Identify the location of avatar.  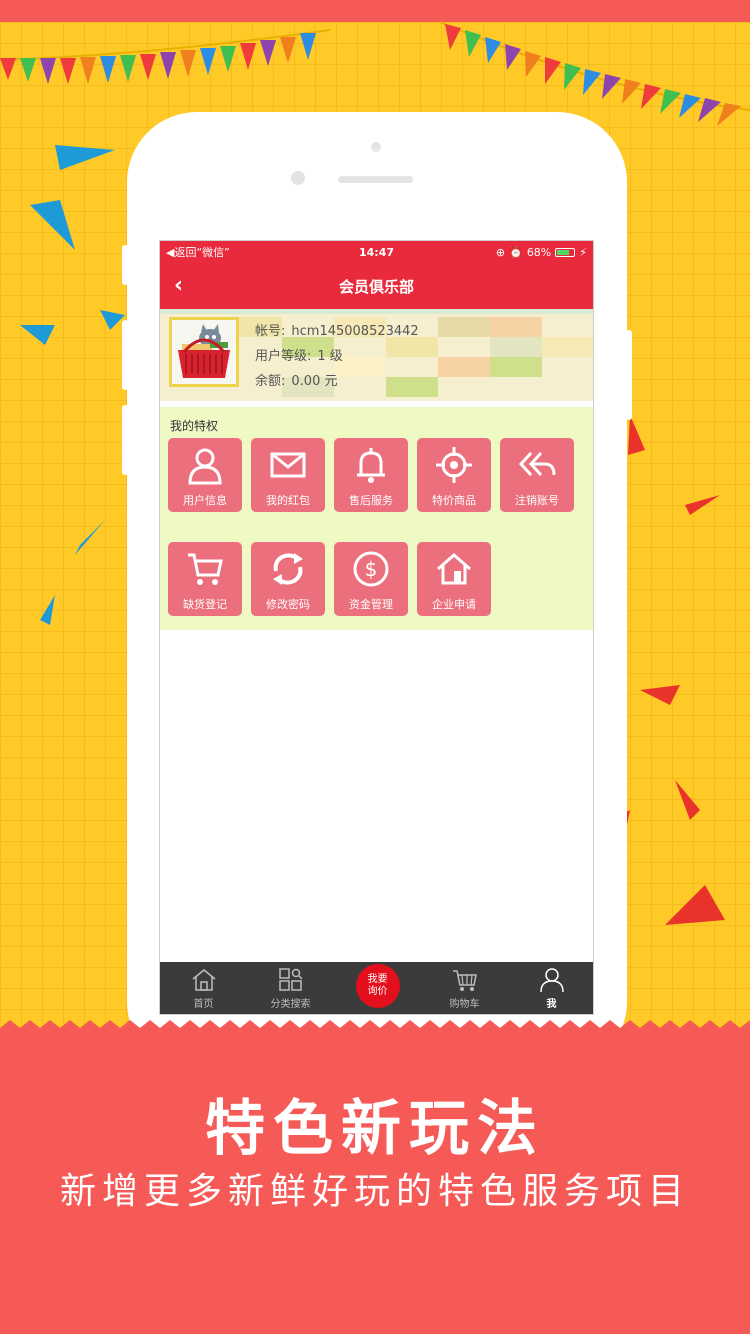
(204, 352).